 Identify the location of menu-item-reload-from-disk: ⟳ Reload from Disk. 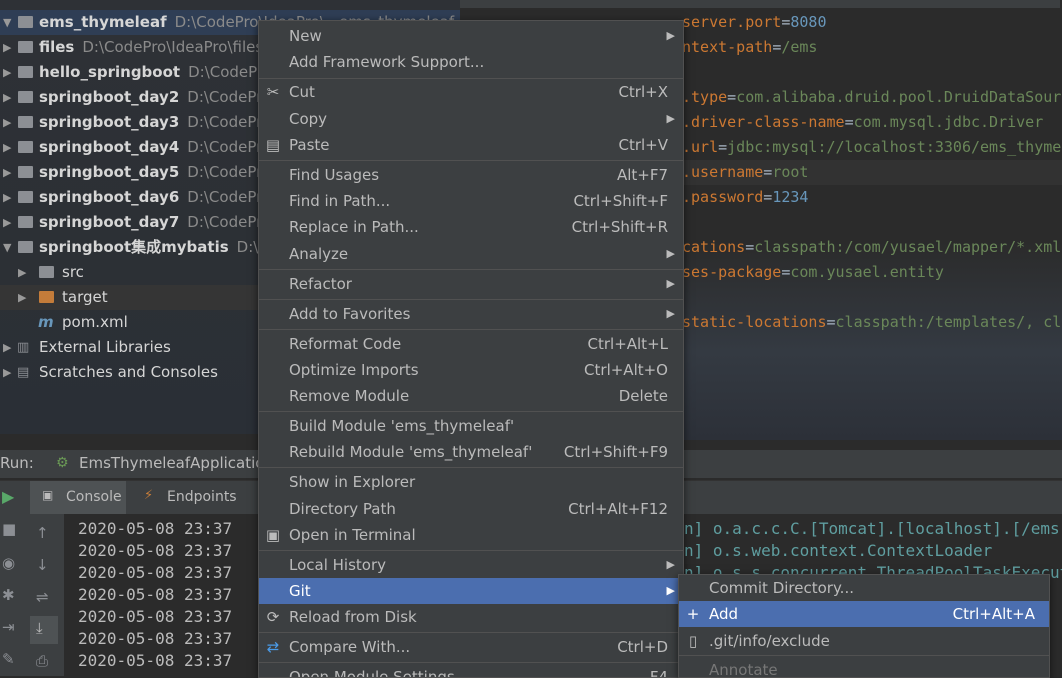
(471, 617).